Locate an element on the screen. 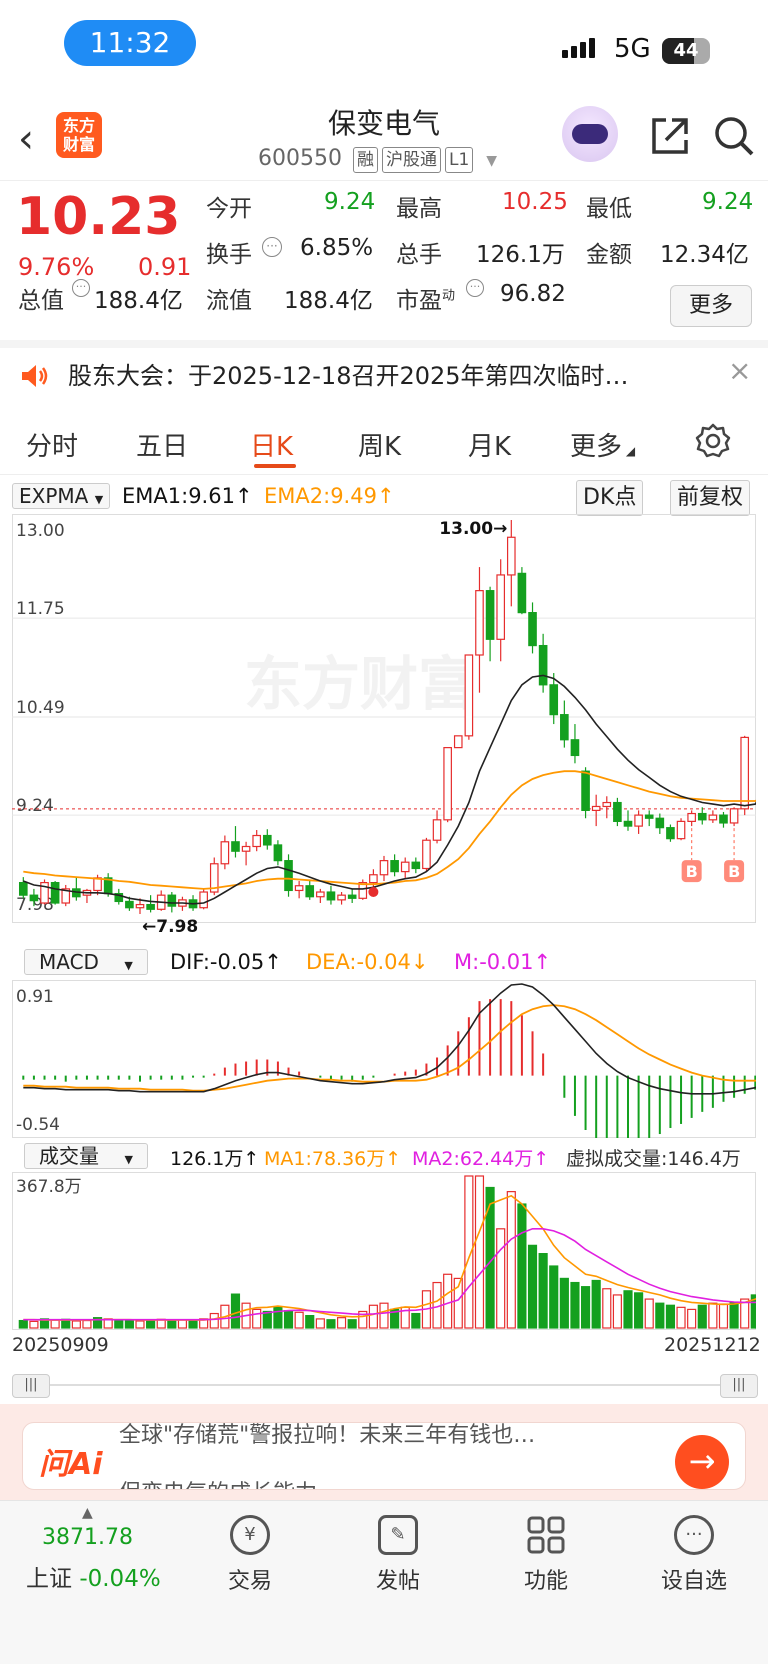  dk-point-button: DK点 is located at coordinates (610, 498).